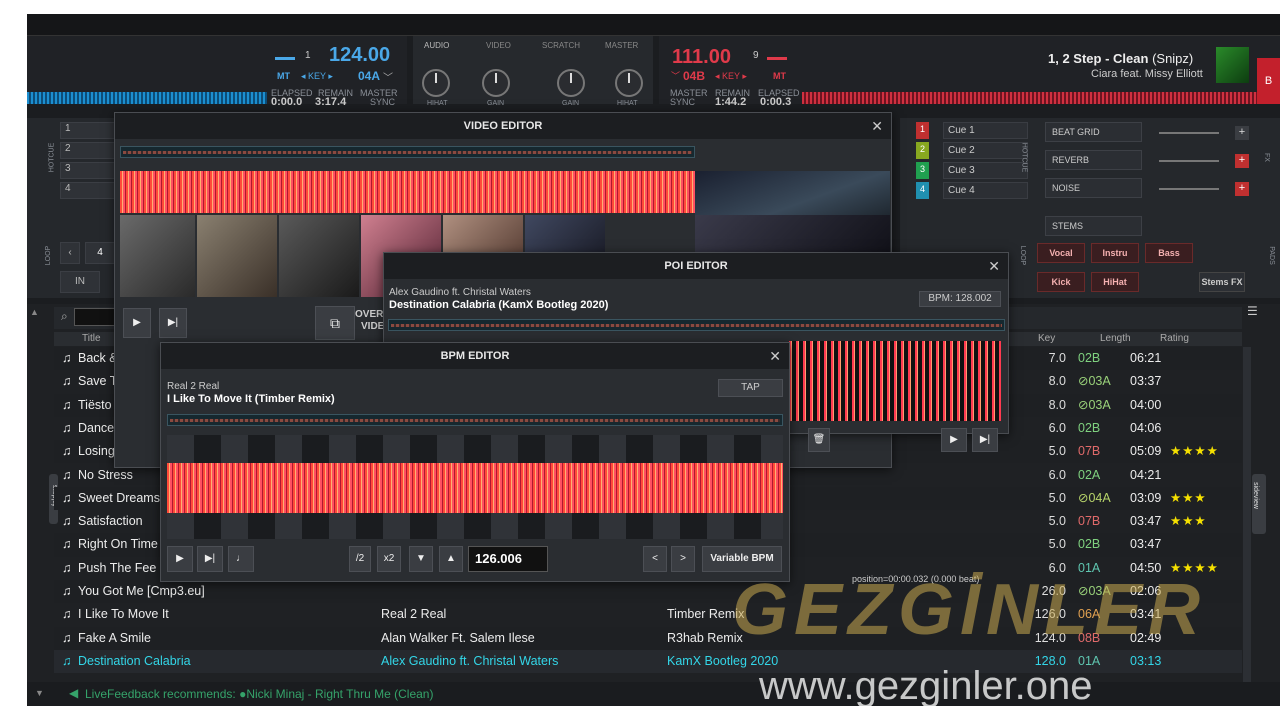 Image resolution: width=1280 pixels, height=720 pixels. Describe the element at coordinates (1093, 160) in the screenshot. I see `fx-slot-2: REVERB` at that location.